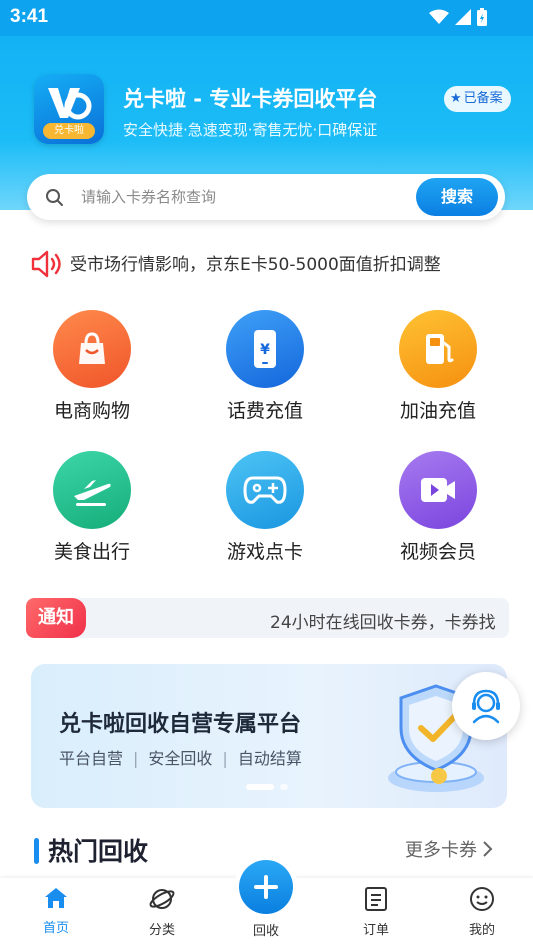  Describe the element at coordinates (56, 898) in the screenshot. I see `home-icon` at that location.